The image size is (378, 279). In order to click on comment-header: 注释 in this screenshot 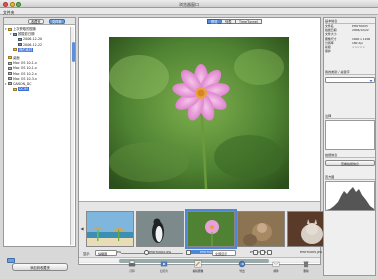, I will do `click(350, 116)`.